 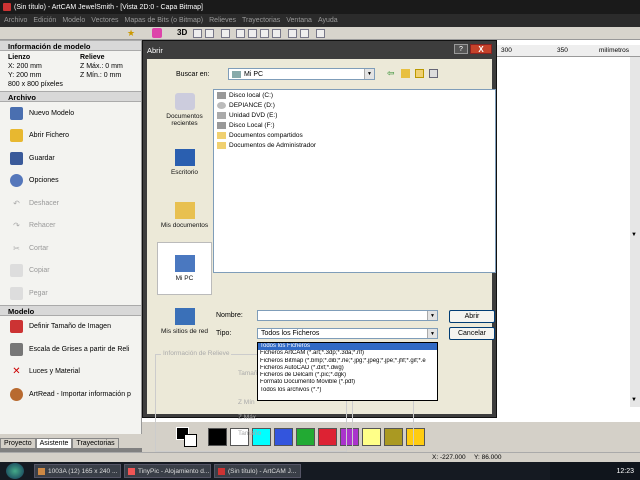 I want to click on cancel-button: Cancelar, so click(x=472, y=333).